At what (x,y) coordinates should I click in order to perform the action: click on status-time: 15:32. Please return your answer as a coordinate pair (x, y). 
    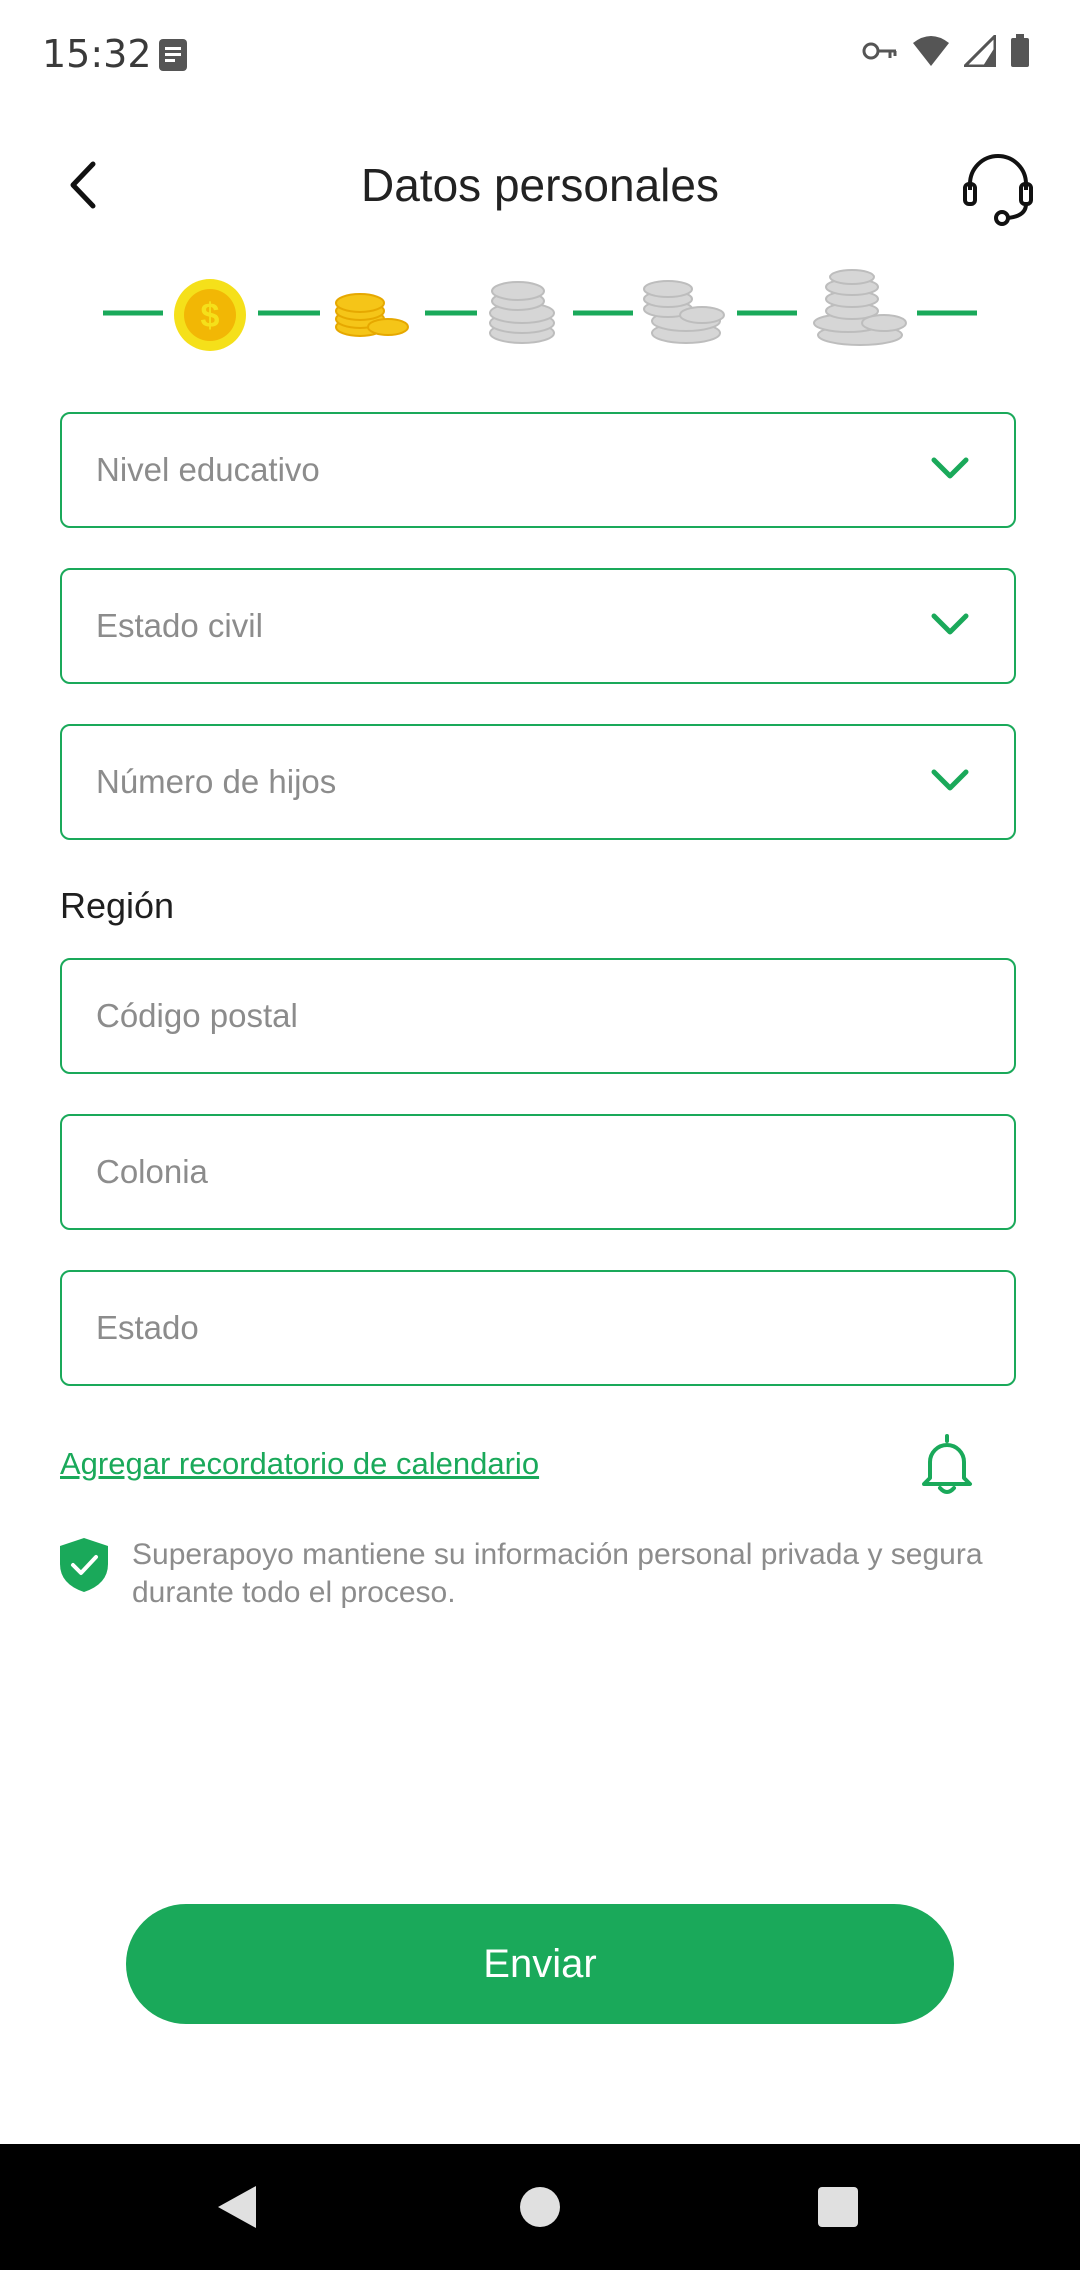
    Looking at the image, I should click on (97, 54).